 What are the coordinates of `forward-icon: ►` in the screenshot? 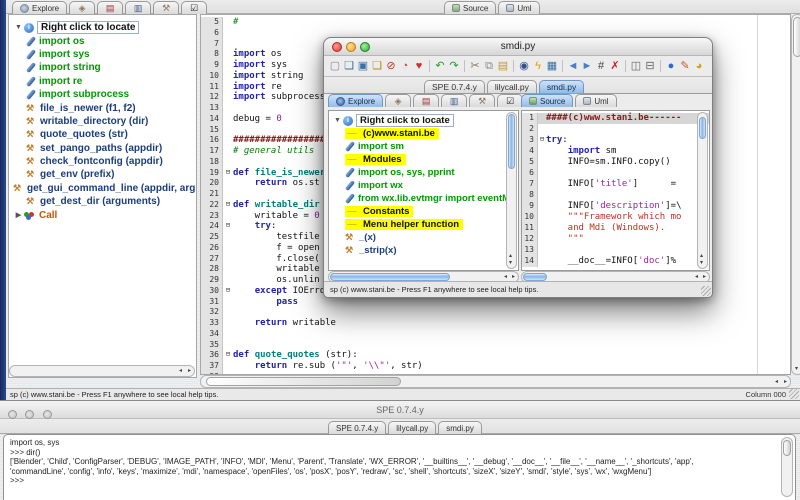 It's located at (587, 66).